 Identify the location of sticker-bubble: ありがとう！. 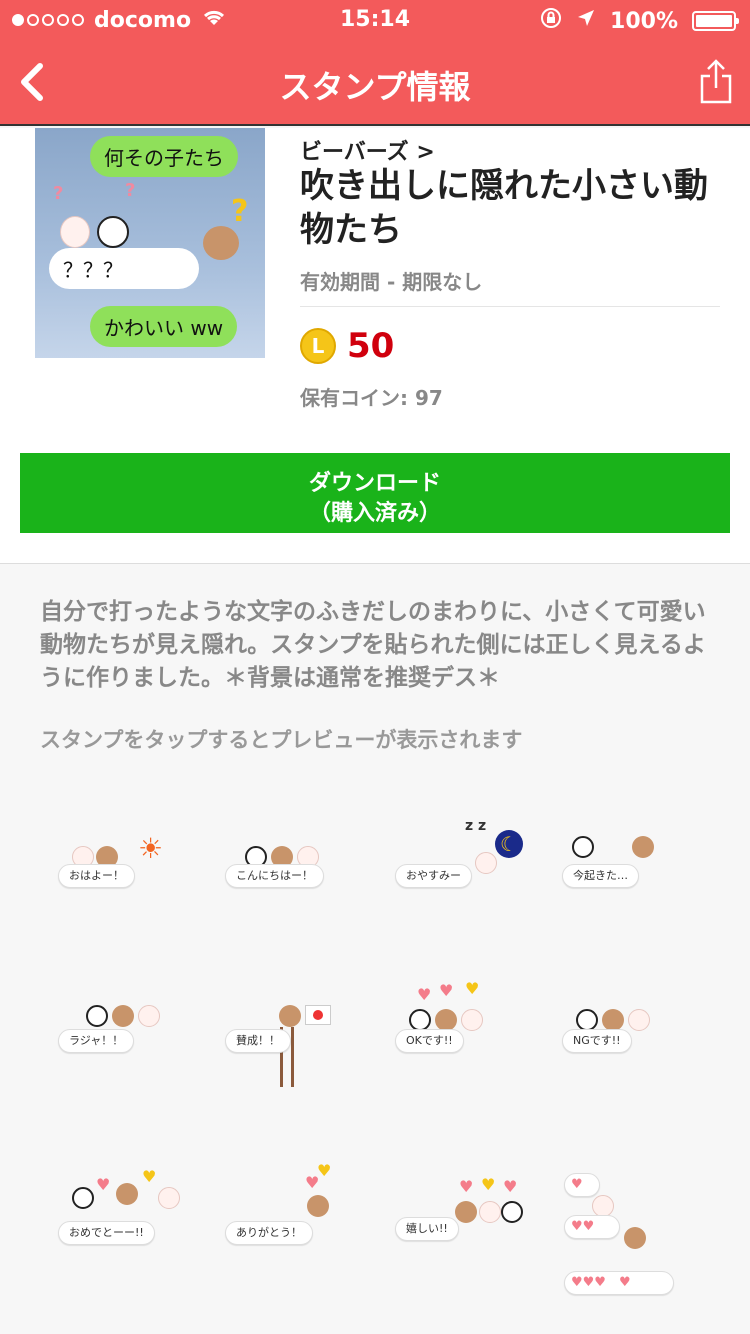
(269, 1233).